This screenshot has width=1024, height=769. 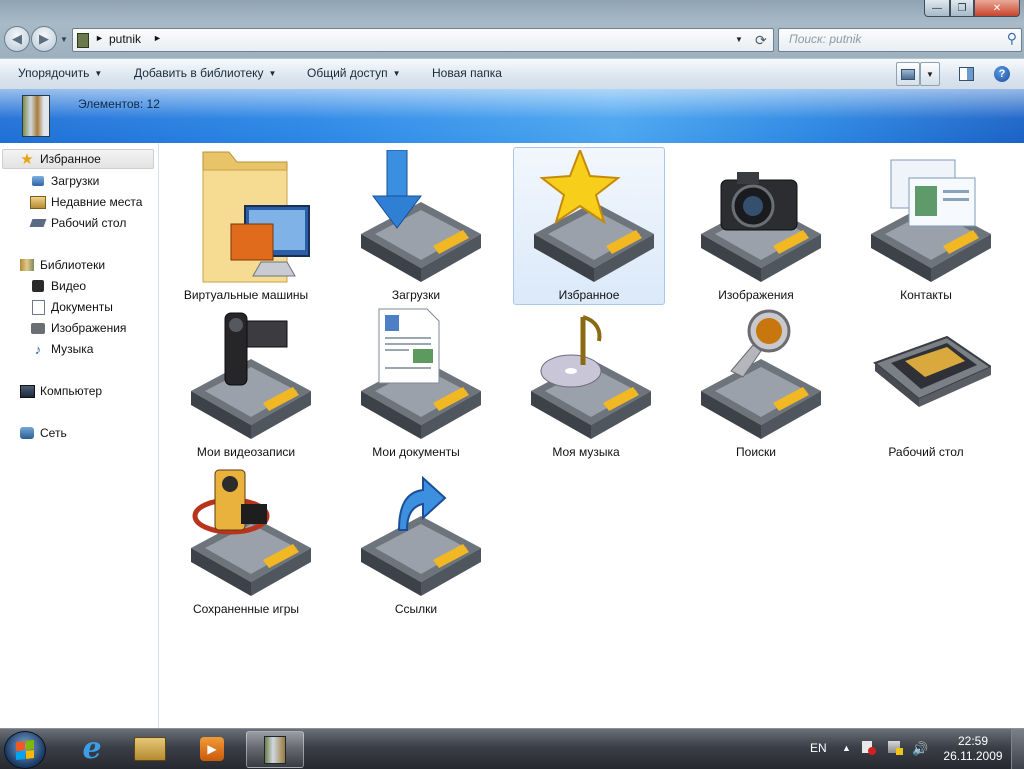 What do you see at coordinates (937, 8) in the screenshot?
I see `minimize-button: —` at bounding box center [937, 8].